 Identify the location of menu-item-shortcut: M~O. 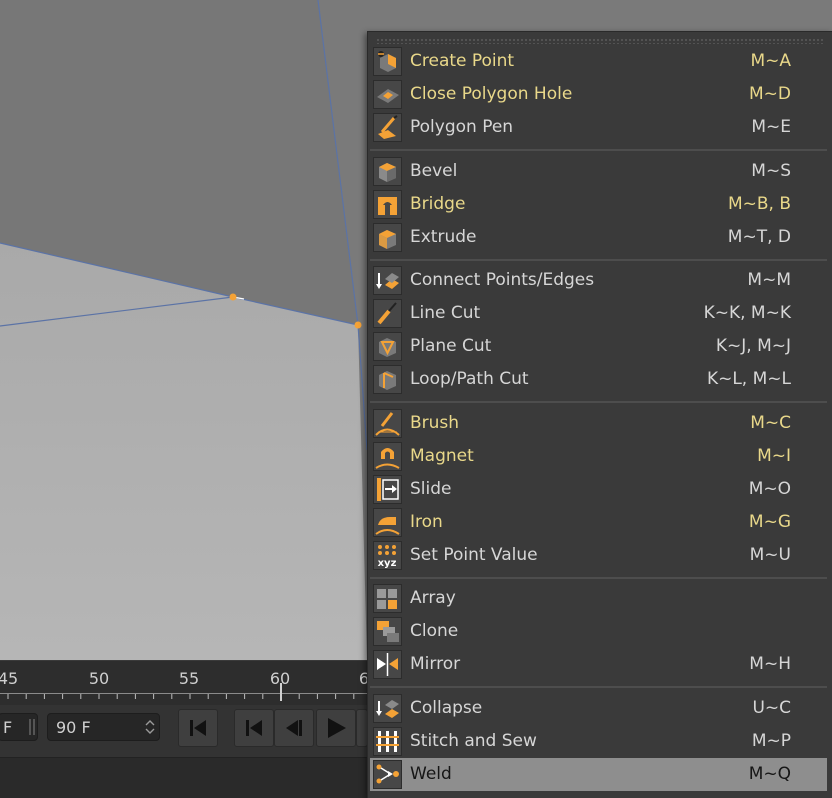
(769, 489).